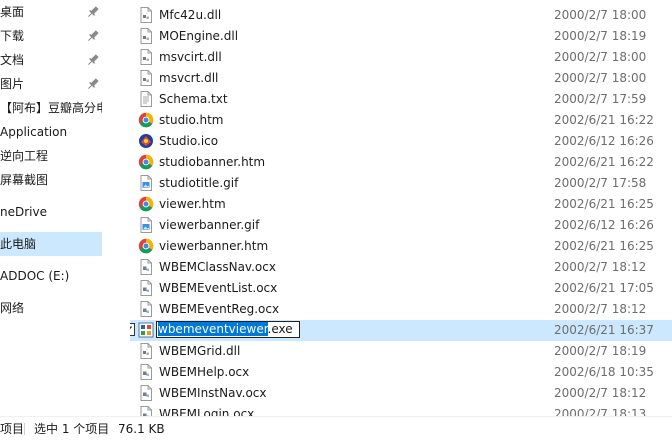 This screenshot has height=441, width=672. What do you see at coordinates (146, 141) in the screenshot?
I see `studio-ico-icon` at bounding box center [146, 141].